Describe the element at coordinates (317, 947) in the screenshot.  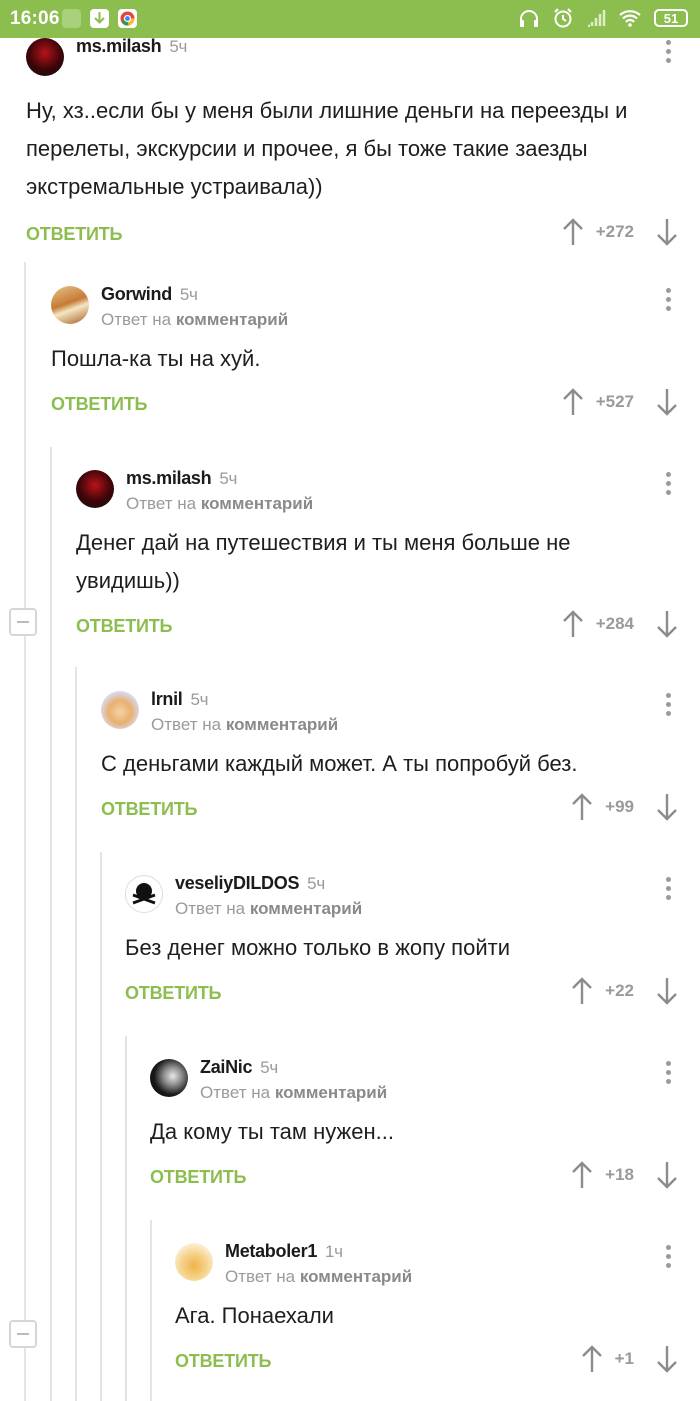
I see `comment-text: Без денег можно только в жопу пойти` at that location.